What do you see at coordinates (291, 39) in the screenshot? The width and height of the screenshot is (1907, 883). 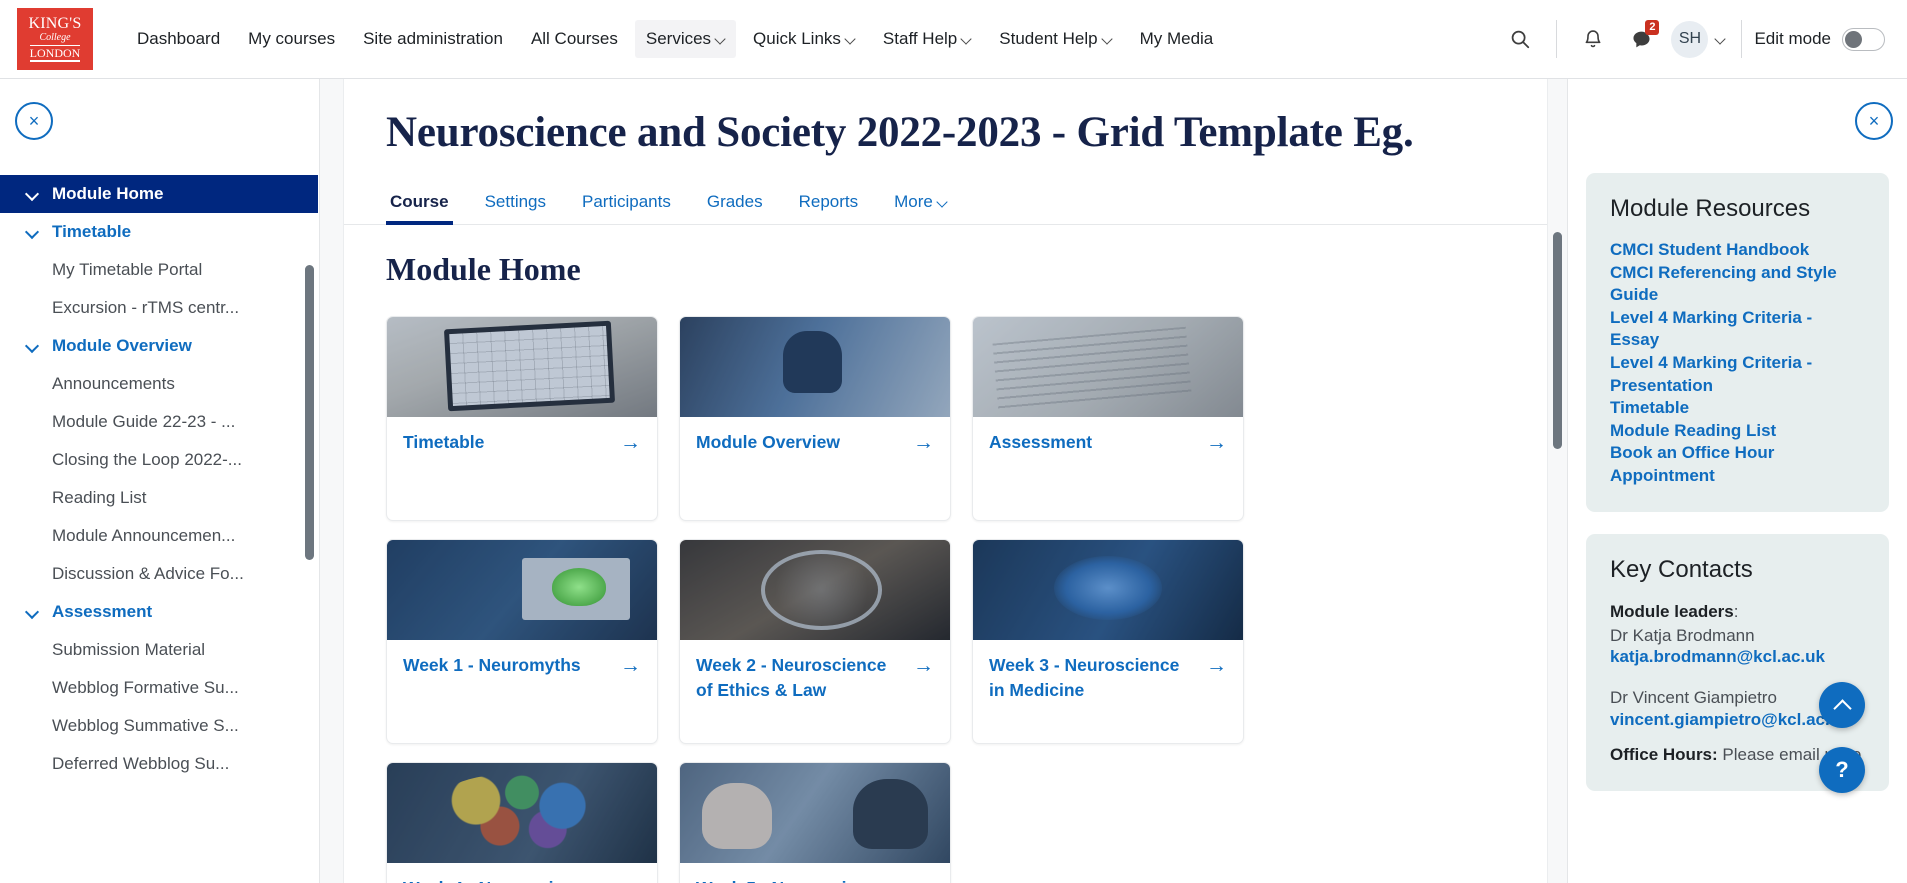 I see `nav-link-my-courses: My courses` at bounding box center [291, 39].